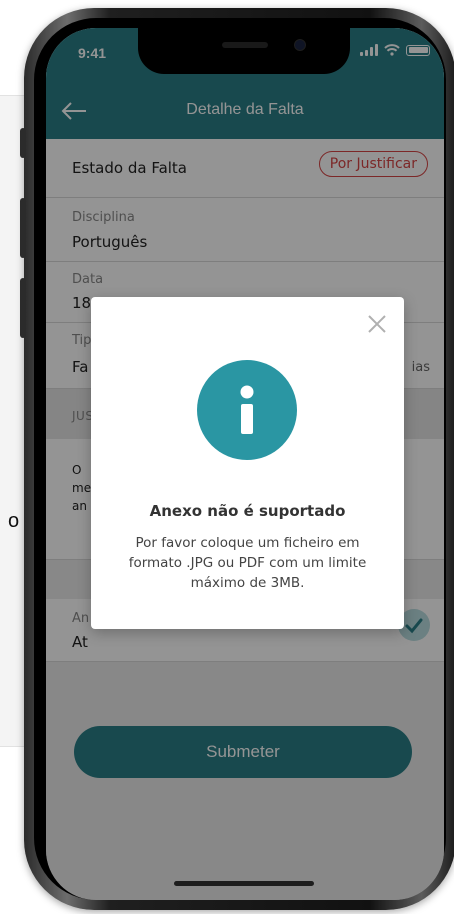  What do you see at coordinates (14, 521) in the screenshot?
I see `background-text-fragment: o` at bounding box center [14, 521].